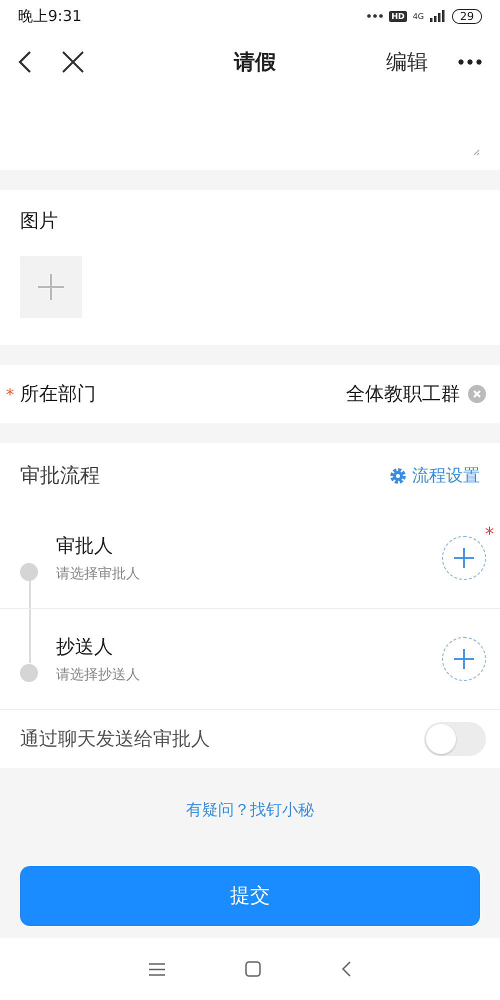 The height and width of the screenshot is (1000, 500). What do you see at coordinates (25, 62) in the screenshot?
I see `back-button` at bounding box center [25, 62].